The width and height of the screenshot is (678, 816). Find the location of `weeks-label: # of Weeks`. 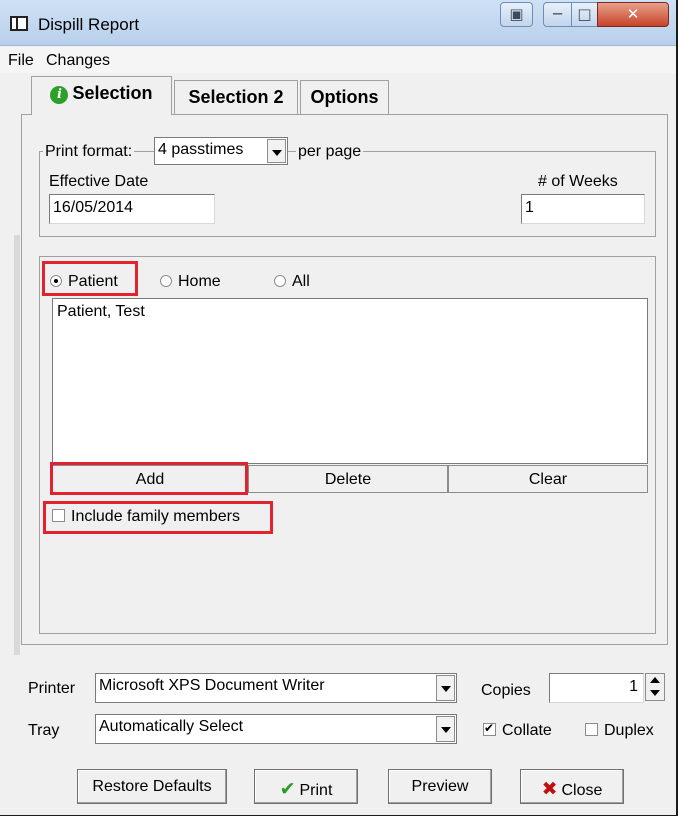

weeks-label: # of Weeks is located at coordinates (578, 181).